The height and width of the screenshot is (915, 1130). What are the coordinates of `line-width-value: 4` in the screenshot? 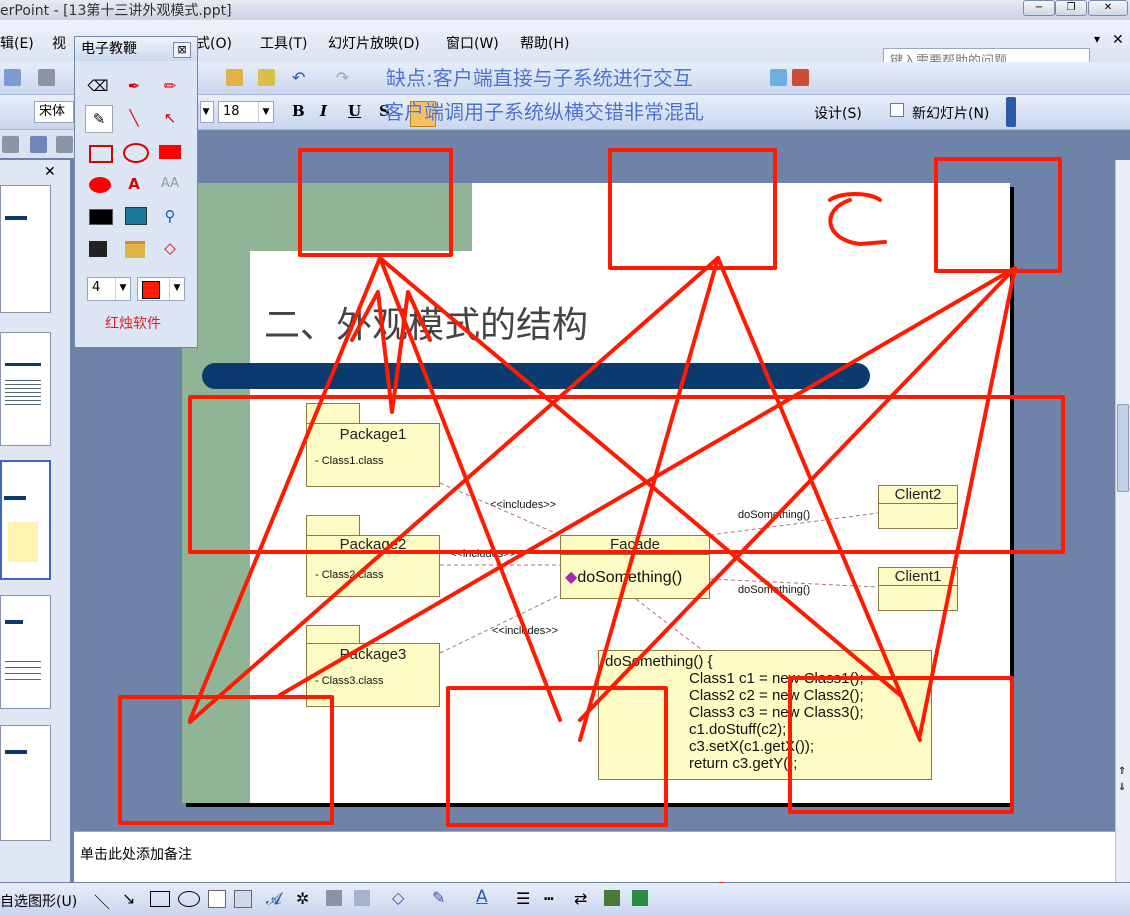 It's located at (96, 287).